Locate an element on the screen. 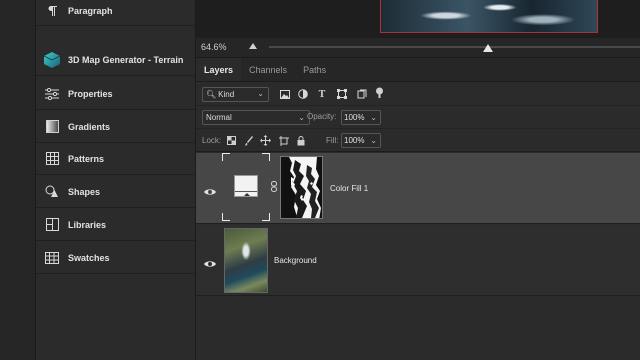 The image size is (640, 360). background-layer-thumbnail is located at coordinates (246, 260).